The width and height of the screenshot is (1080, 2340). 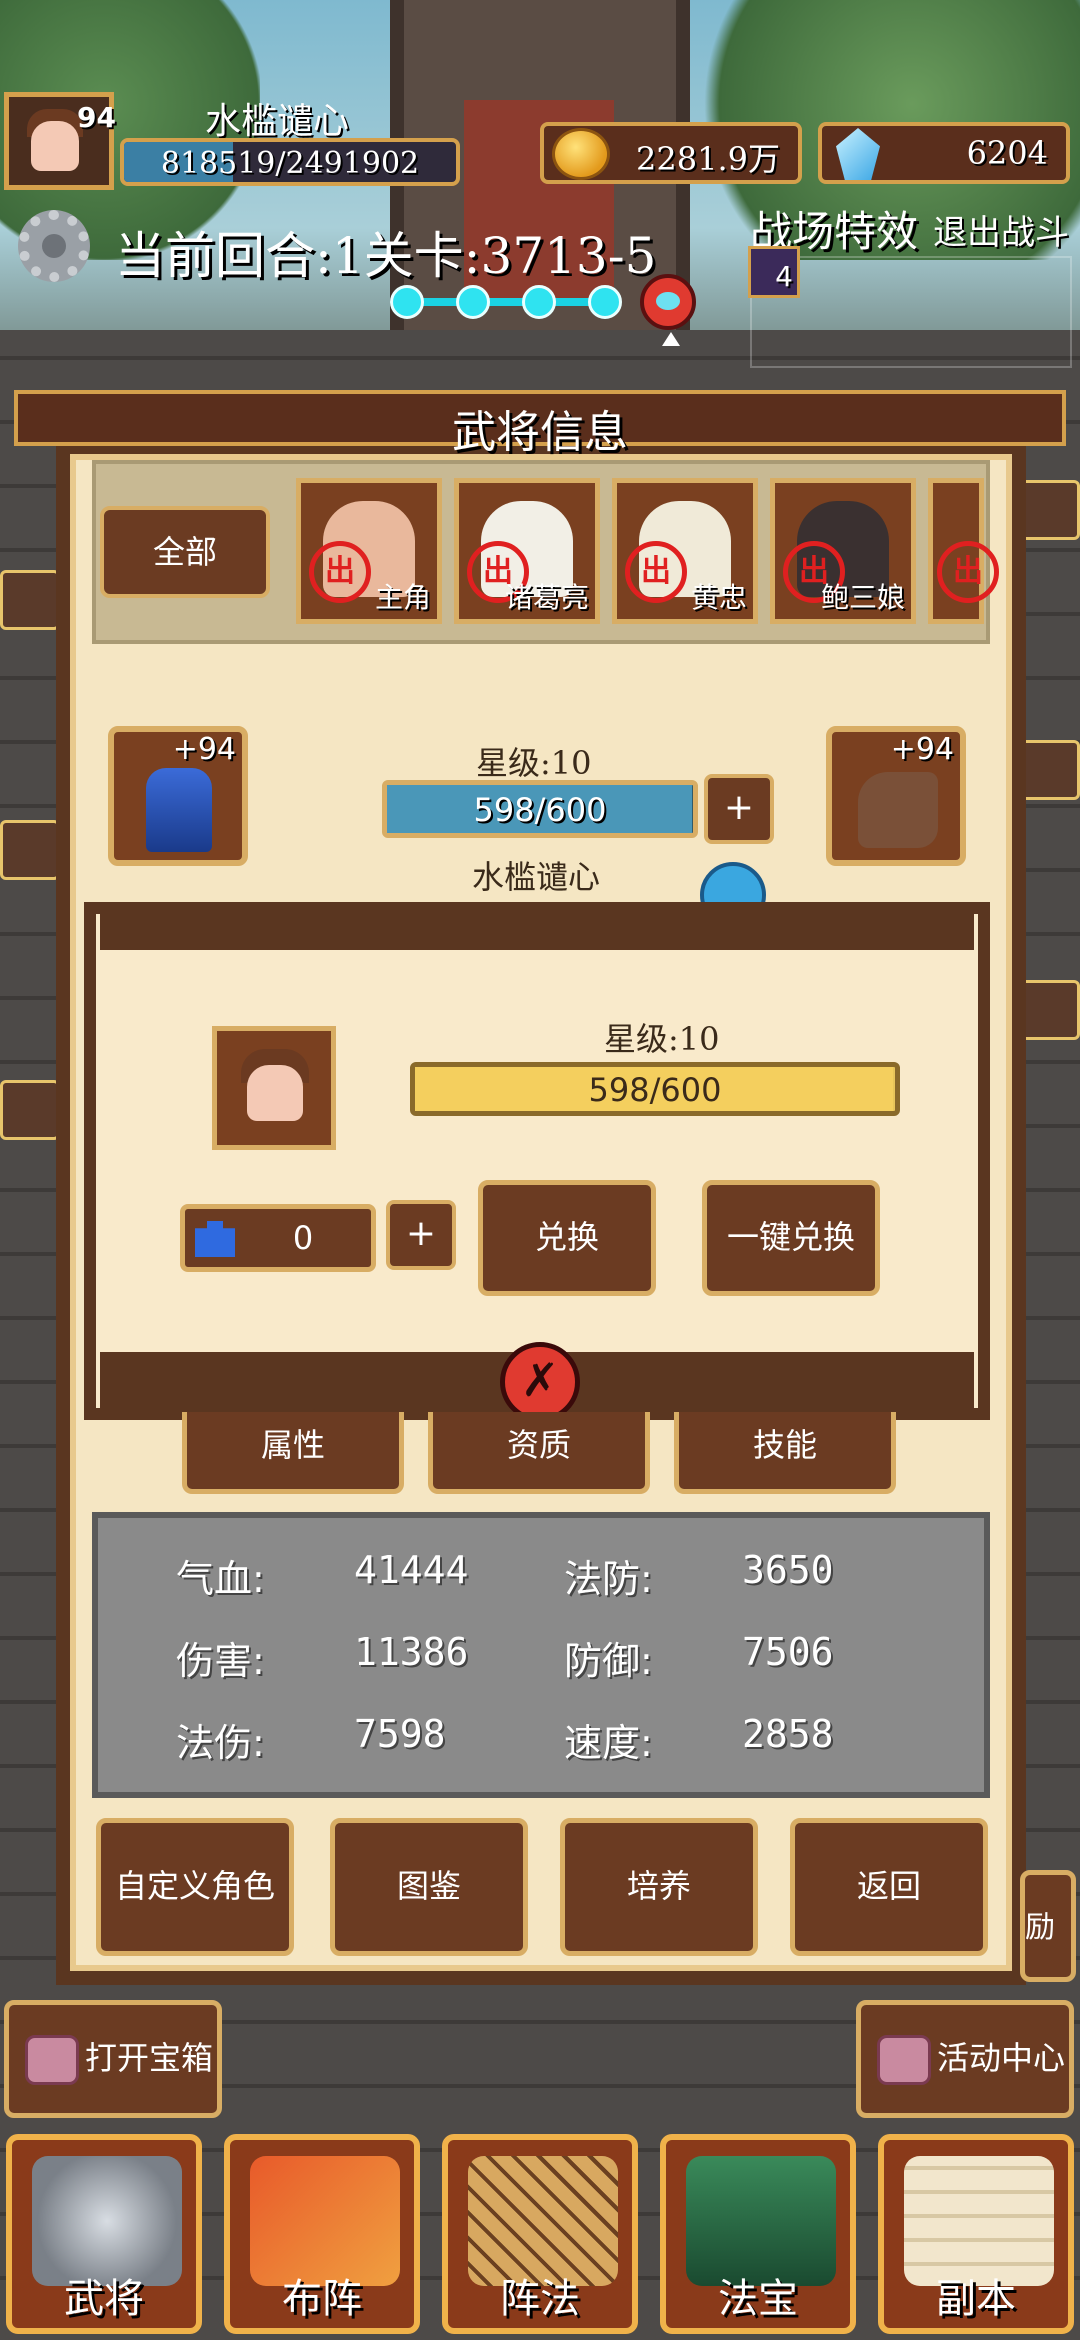 I want to click on current-stage-marker, so click(x=671, y=339).